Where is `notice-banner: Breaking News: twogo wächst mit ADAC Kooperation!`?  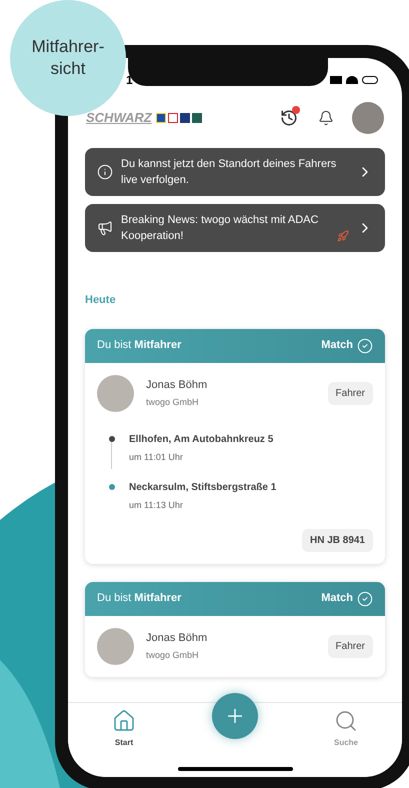
notice-banner: Breaking News: twogo wächst mit ADAC Kooperation! is located at coordinates (235, 228).